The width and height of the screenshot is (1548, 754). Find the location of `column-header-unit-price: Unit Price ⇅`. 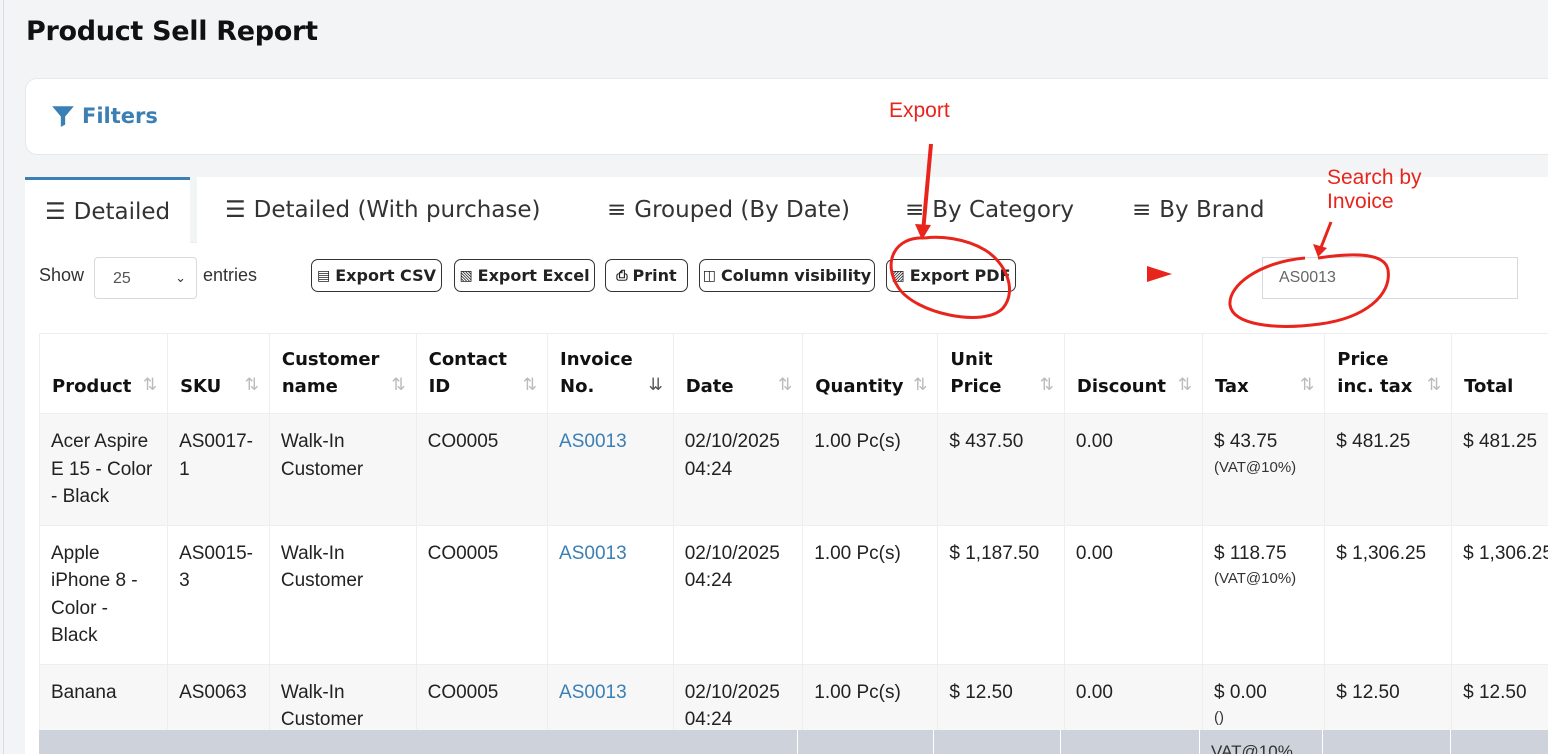

column-header-unit-price: Unit Price ⇅ is located at coordinates (1001, 373).